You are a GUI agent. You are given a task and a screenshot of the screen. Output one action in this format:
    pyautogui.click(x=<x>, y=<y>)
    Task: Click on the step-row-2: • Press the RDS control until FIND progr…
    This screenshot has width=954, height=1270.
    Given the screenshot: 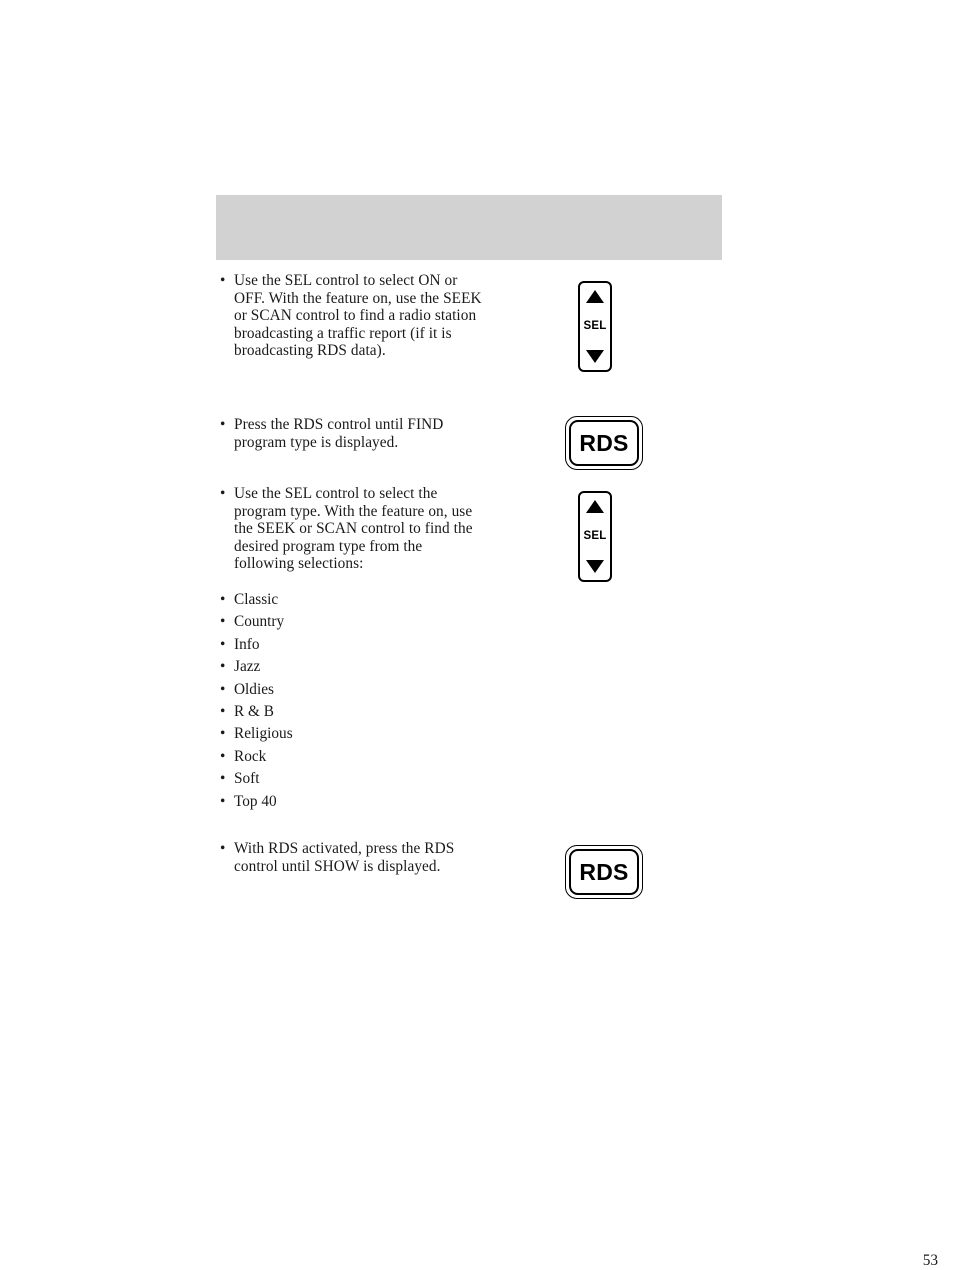 What is the action you would take?
    pyautogui.click(x=469, y=433)
    